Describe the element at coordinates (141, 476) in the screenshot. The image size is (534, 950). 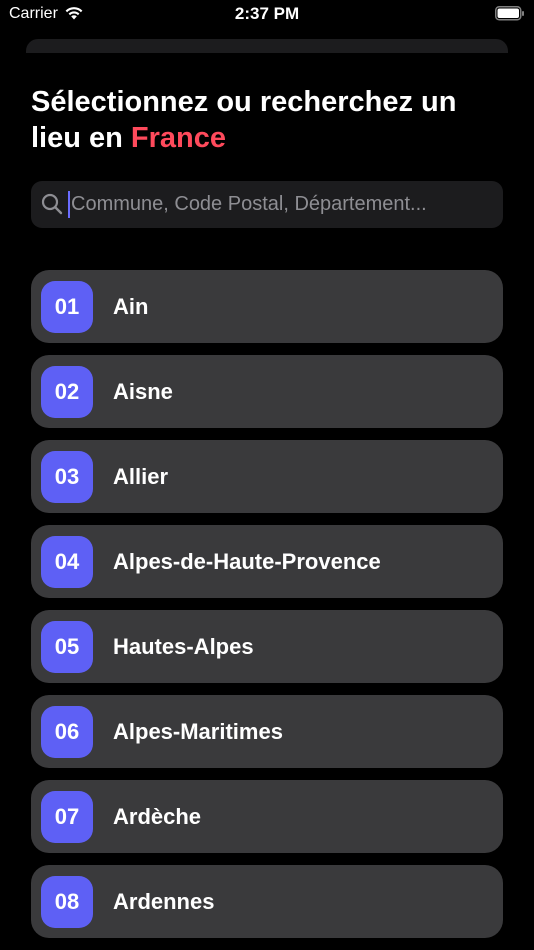
I see `department-name: Allier` at that location.